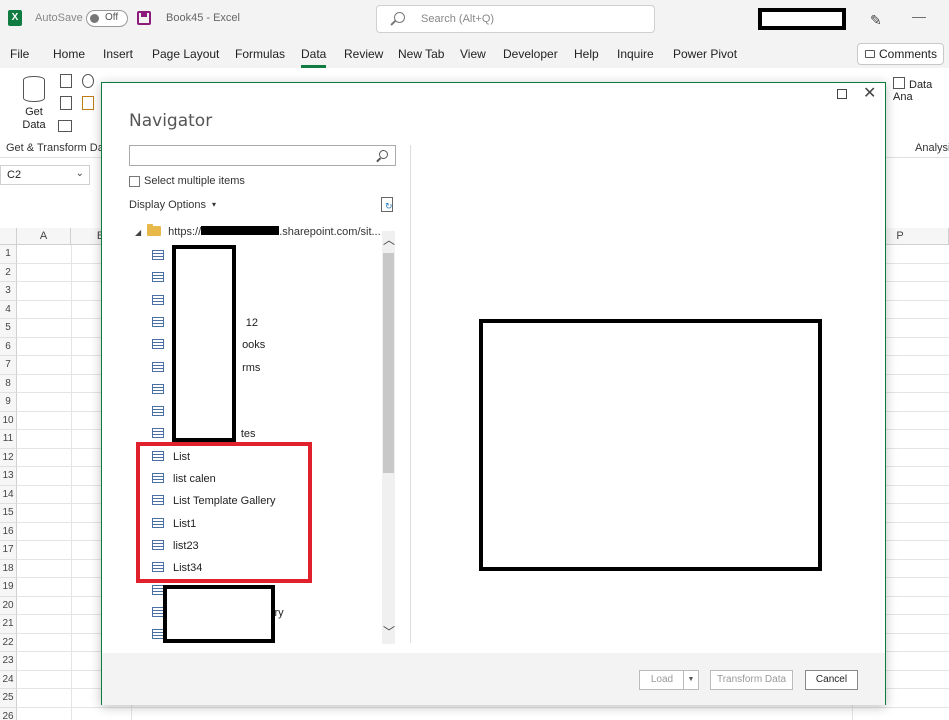  I want to click on from-text-icon, so click(66, 81).